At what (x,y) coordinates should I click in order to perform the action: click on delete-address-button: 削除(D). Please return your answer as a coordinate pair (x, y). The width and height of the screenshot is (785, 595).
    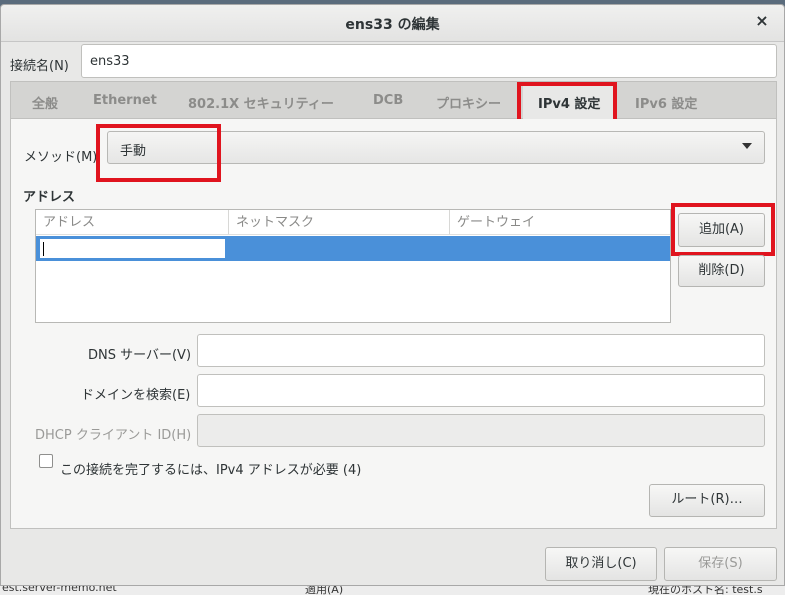
    Looking at the image, I should click on (721, 271).